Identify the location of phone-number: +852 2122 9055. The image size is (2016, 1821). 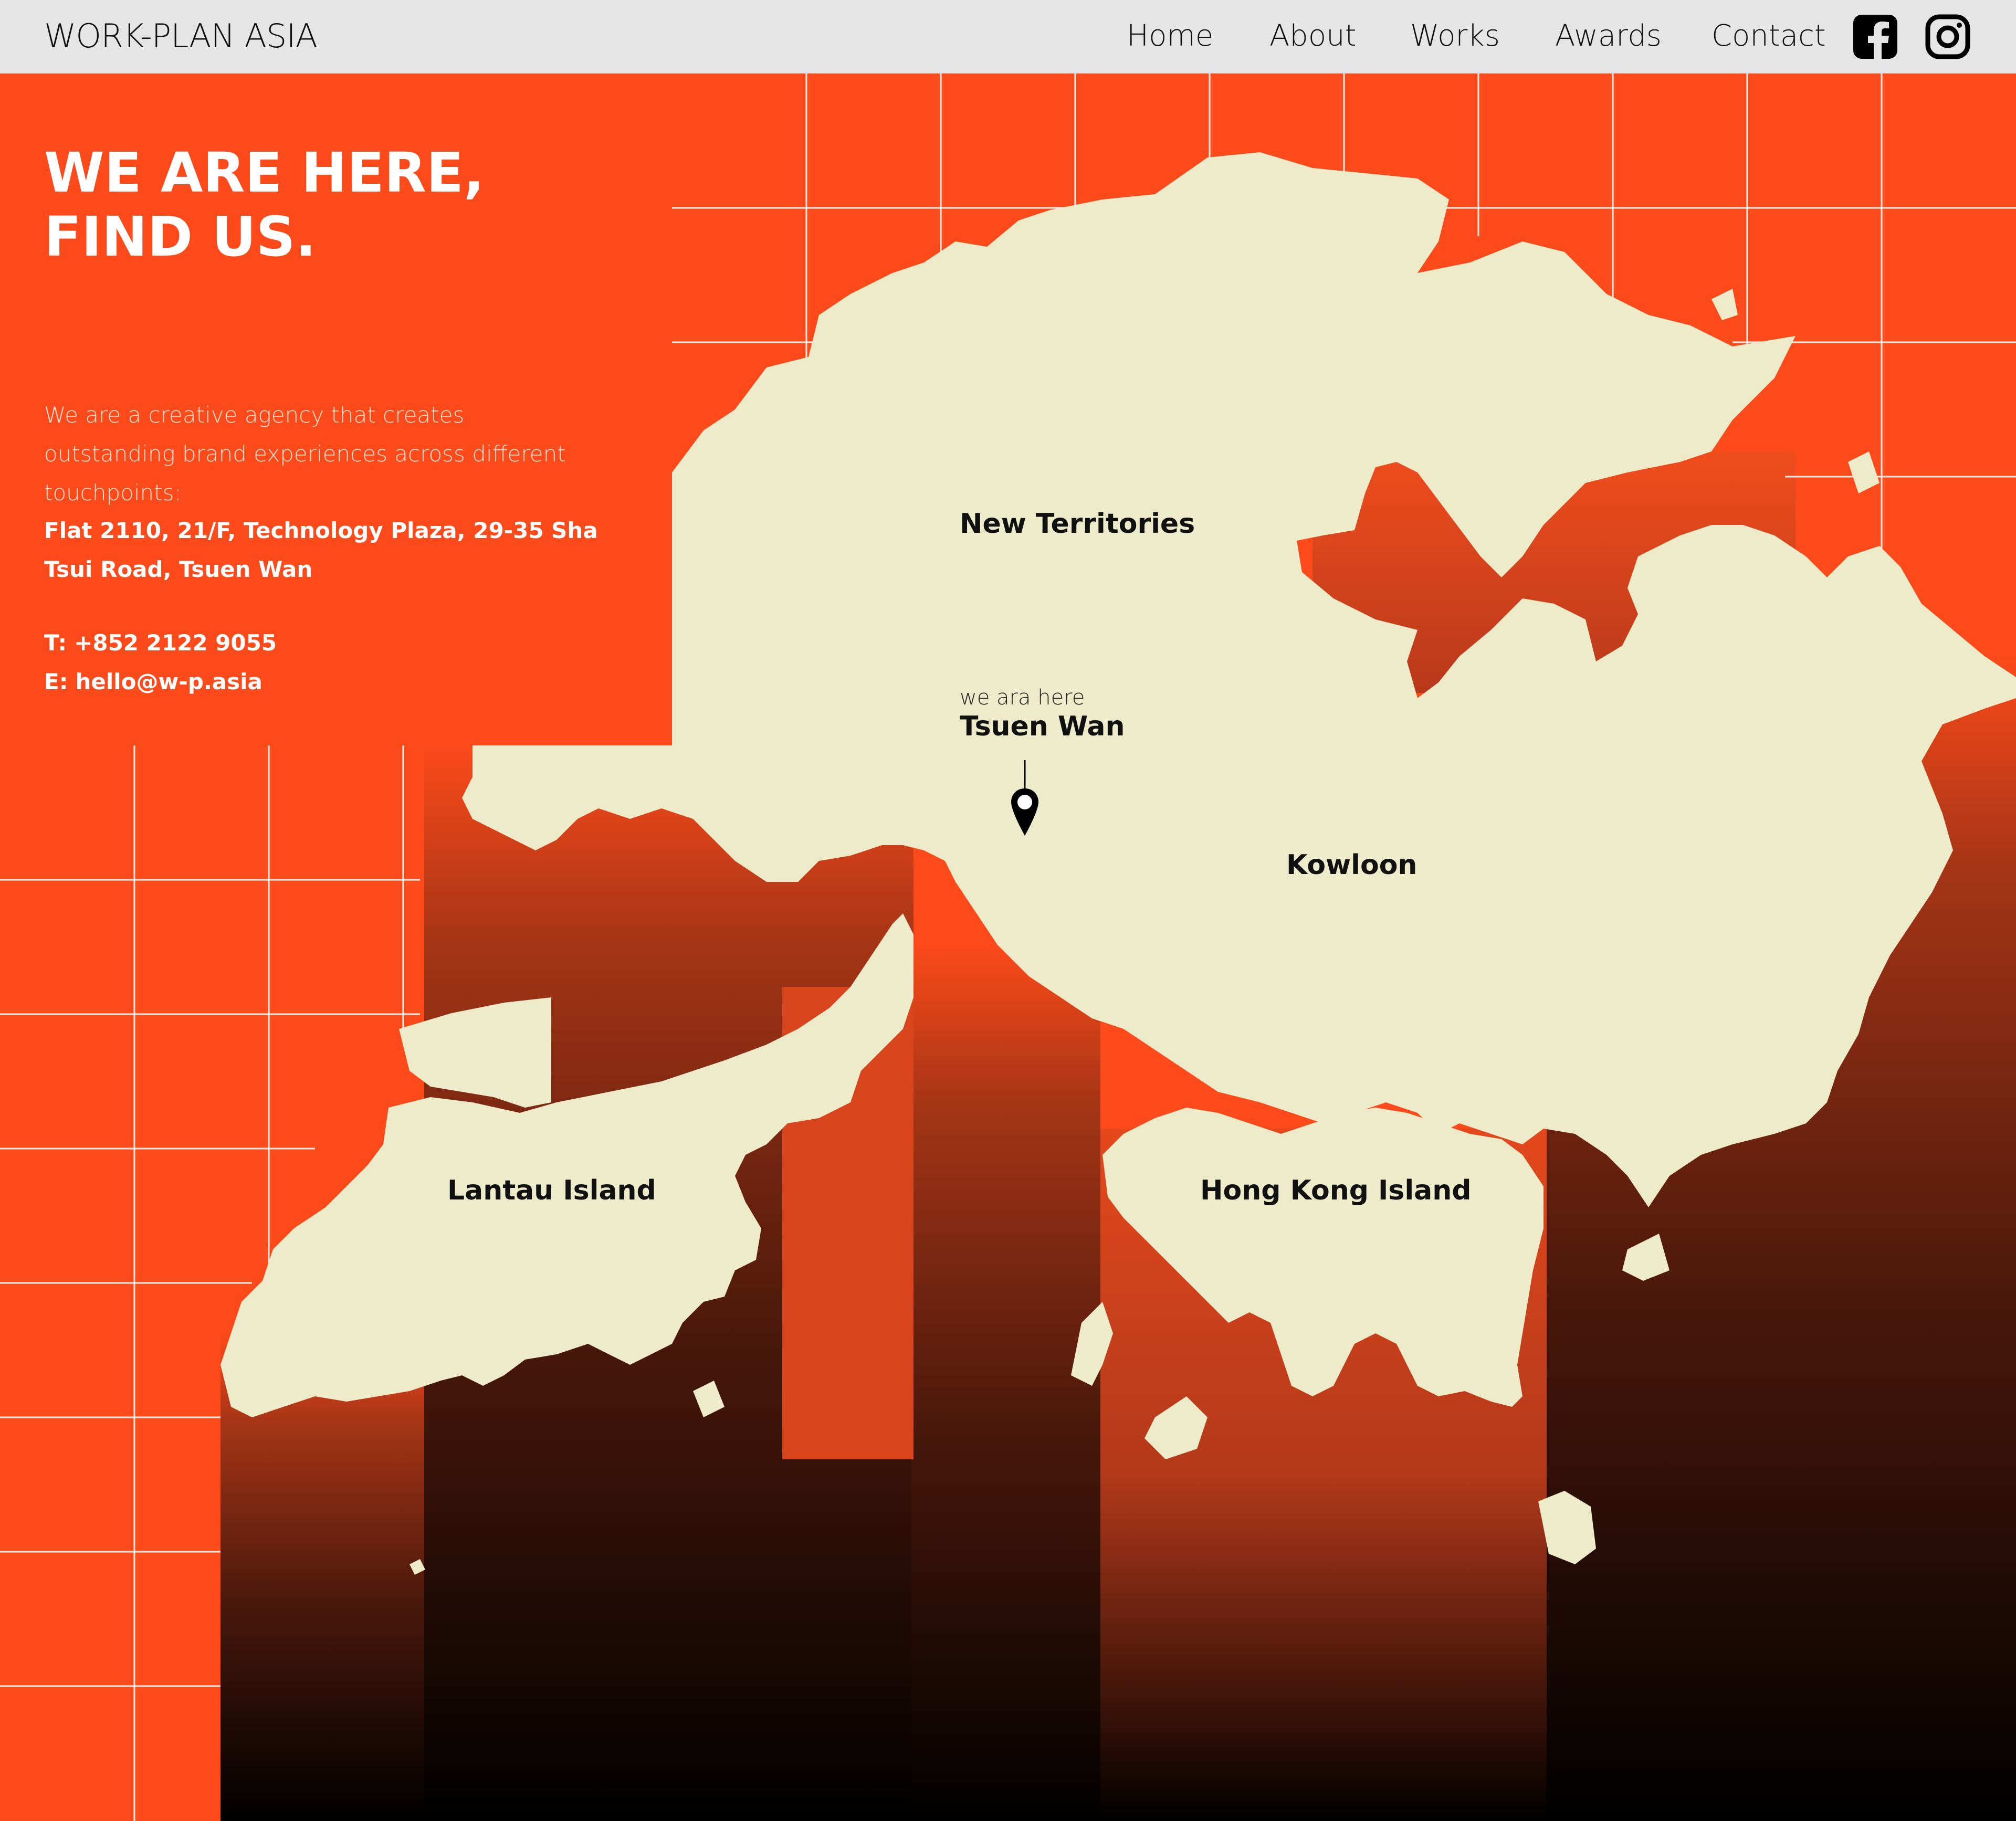
(175, 643).